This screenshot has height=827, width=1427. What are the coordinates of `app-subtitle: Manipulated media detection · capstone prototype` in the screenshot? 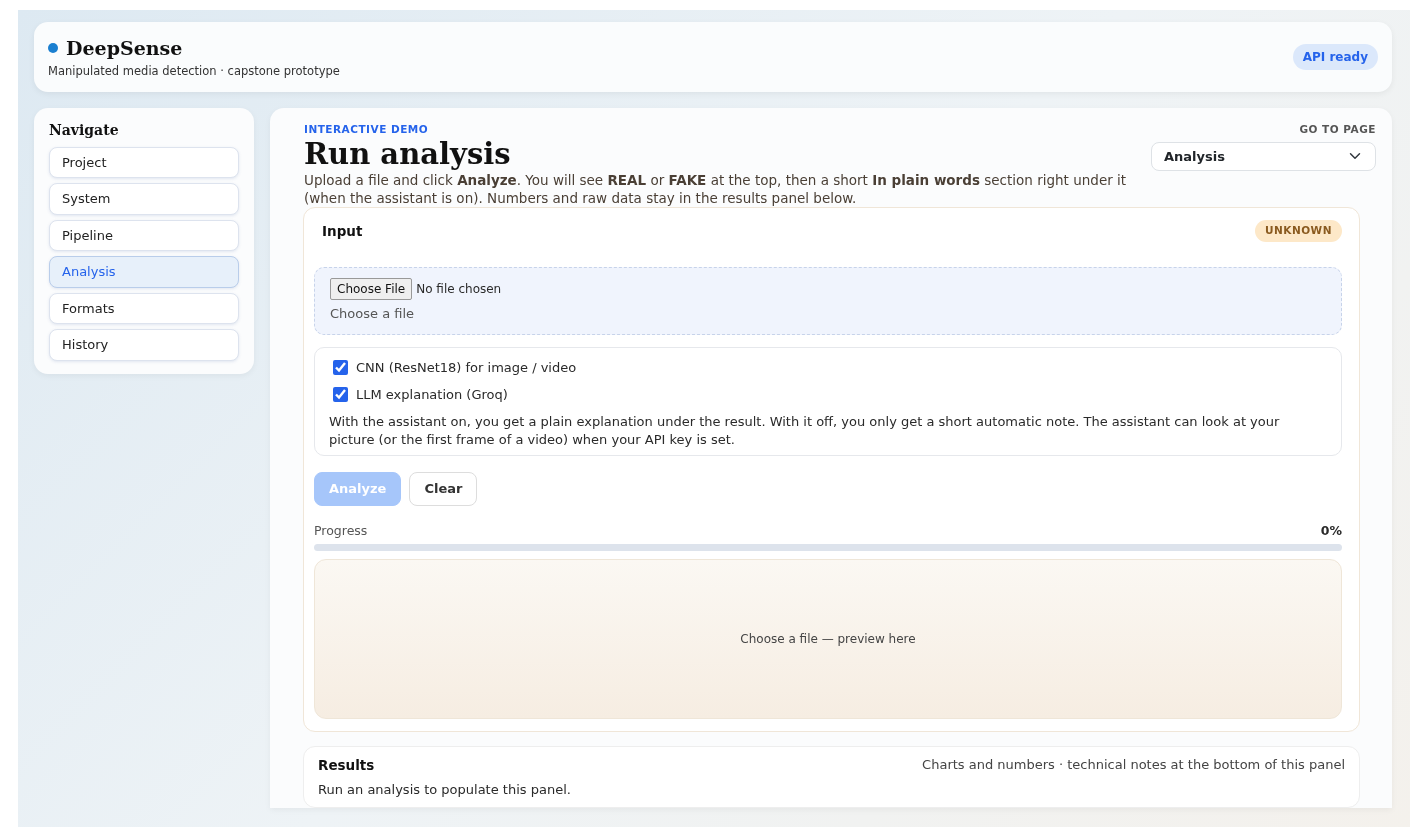 It's located at (194, 71).